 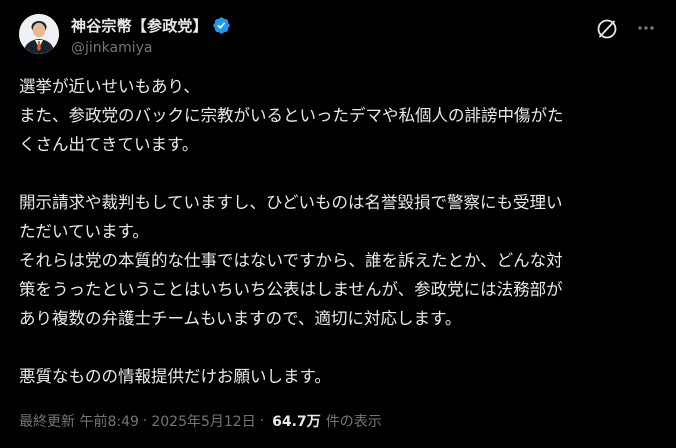 I want to click on post-line: また、参政党のバックに宗教がいるといったデマや私個人の誹謗中傷がた, so click(x=291, y=115).